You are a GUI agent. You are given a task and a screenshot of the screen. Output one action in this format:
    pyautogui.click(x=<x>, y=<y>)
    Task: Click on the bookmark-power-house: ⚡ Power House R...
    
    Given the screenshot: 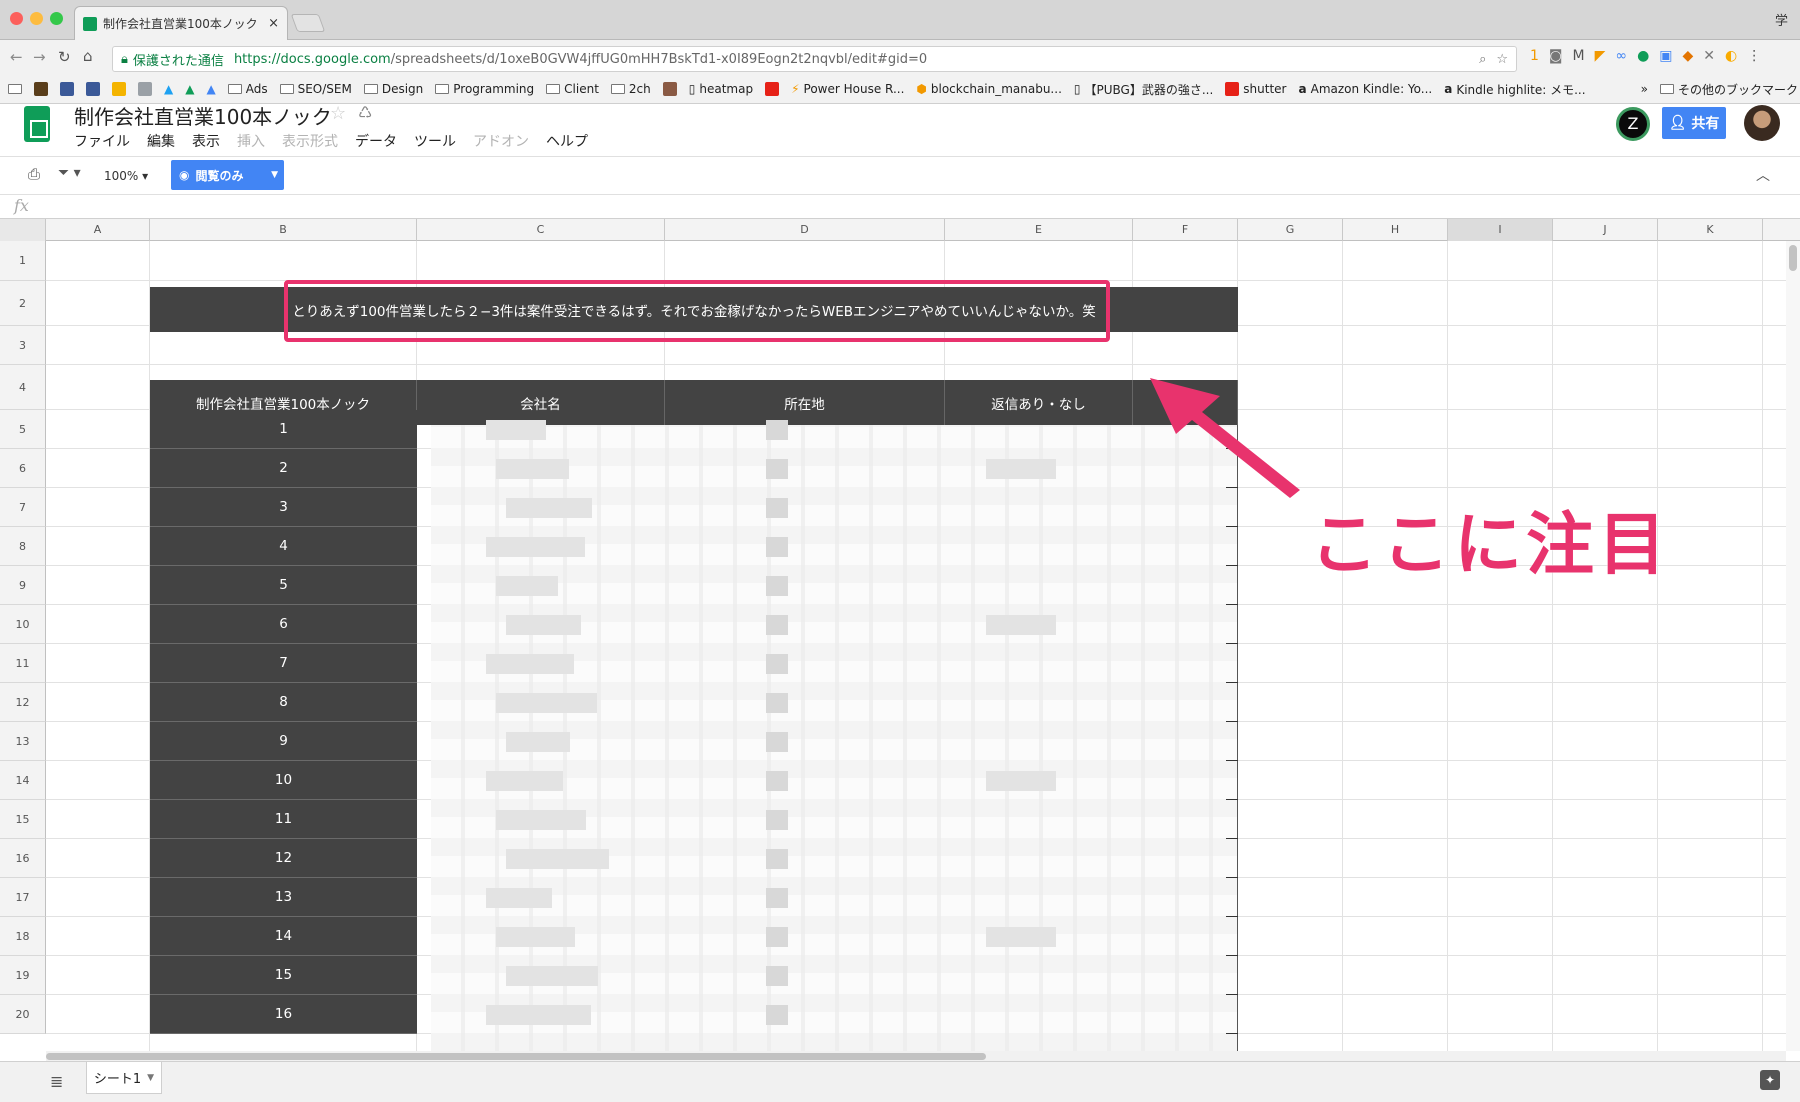 What is the action you would take?
    pyautogui.click(x=847, y=89)
    